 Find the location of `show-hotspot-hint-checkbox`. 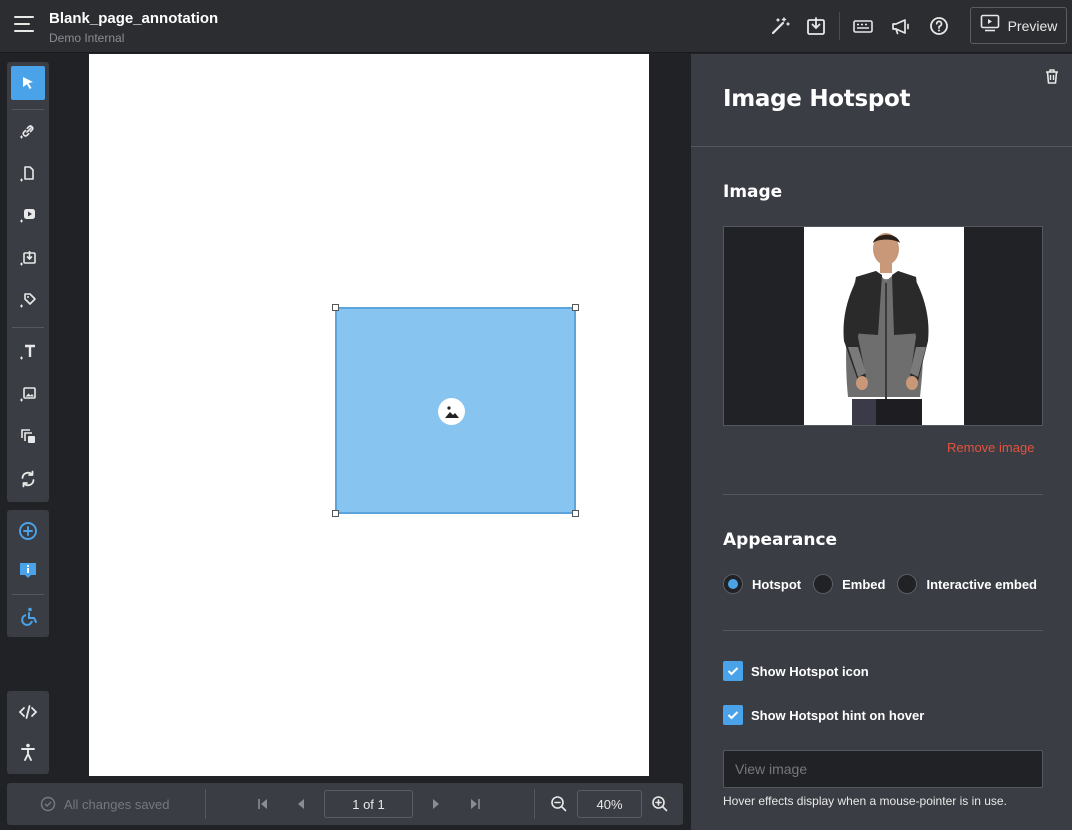

show-hotspot-hint-checkbox is located at coordinates (733, 715).